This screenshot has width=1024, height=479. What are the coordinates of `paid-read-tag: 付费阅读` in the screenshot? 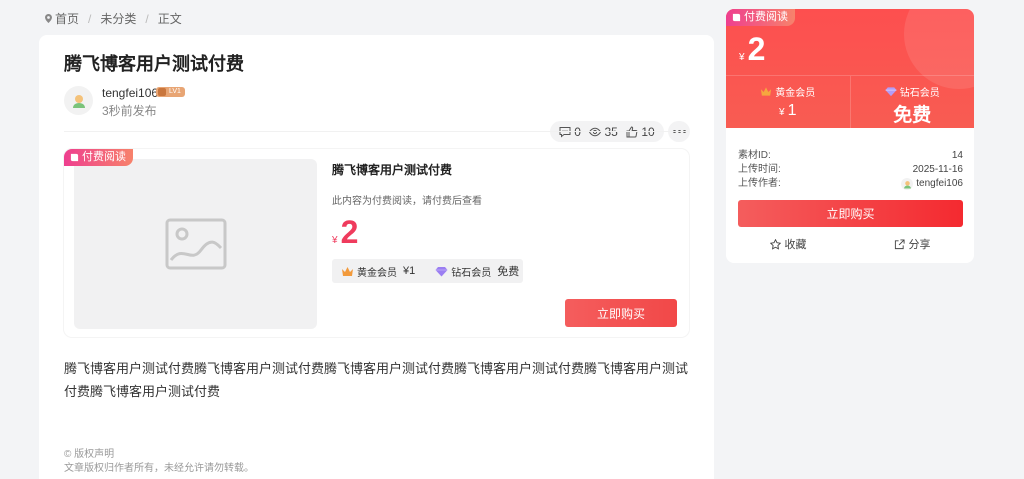 It's located at (98, 157).